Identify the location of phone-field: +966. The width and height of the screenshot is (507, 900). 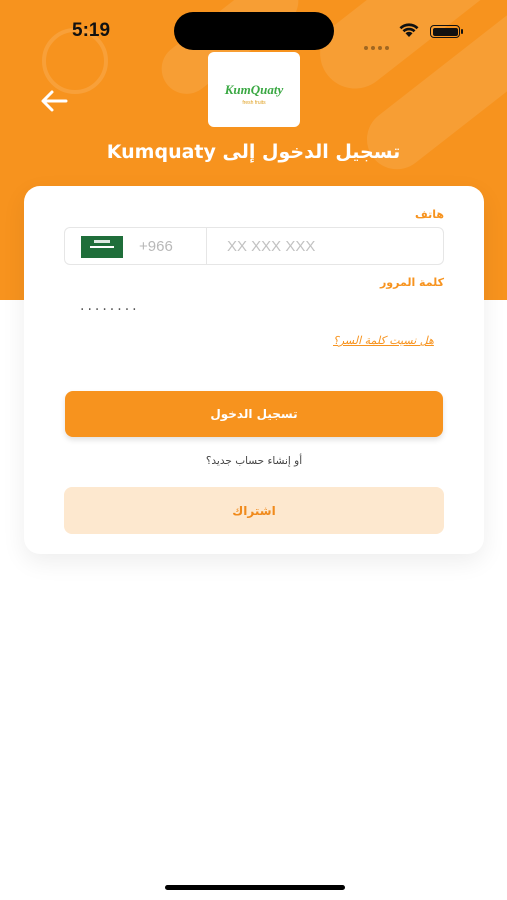
(254, 246).